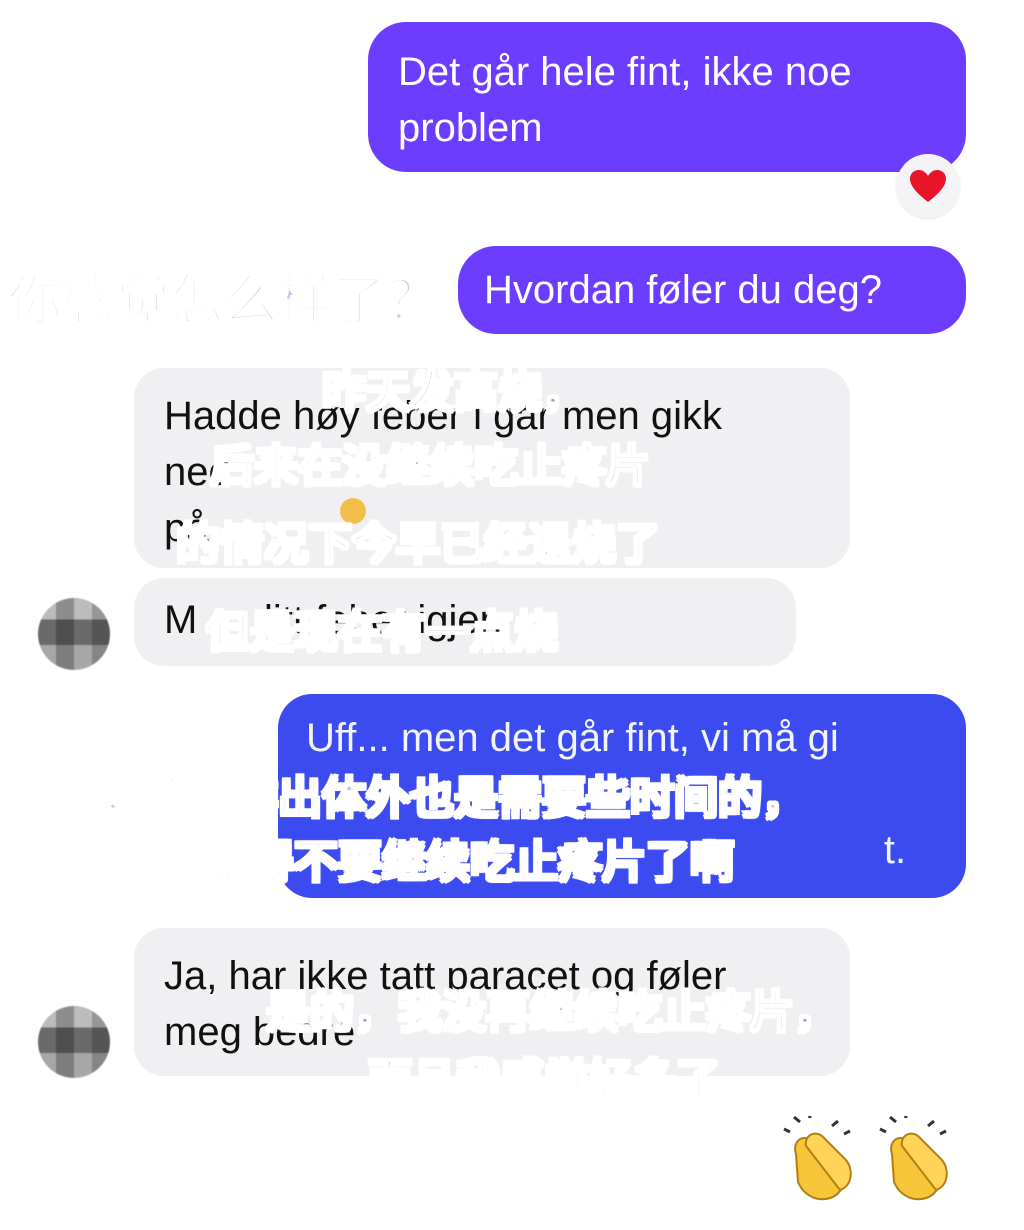  What do you see at coordinates (418, 544) in the screenshot?
I see `annotation-fever-3: 的情况下今早已经退烧了` at bounding box center [418, 544].